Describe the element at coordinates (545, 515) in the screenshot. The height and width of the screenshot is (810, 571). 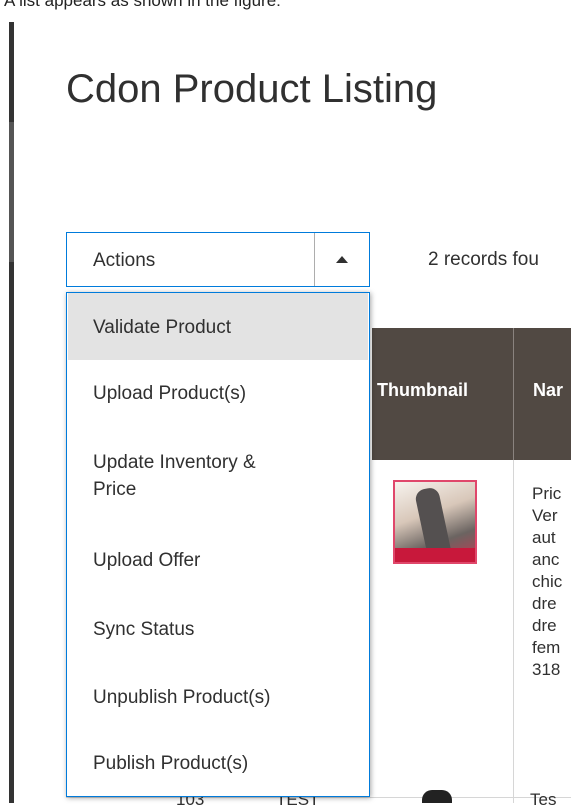
I see `name-line: Ver` at that location.